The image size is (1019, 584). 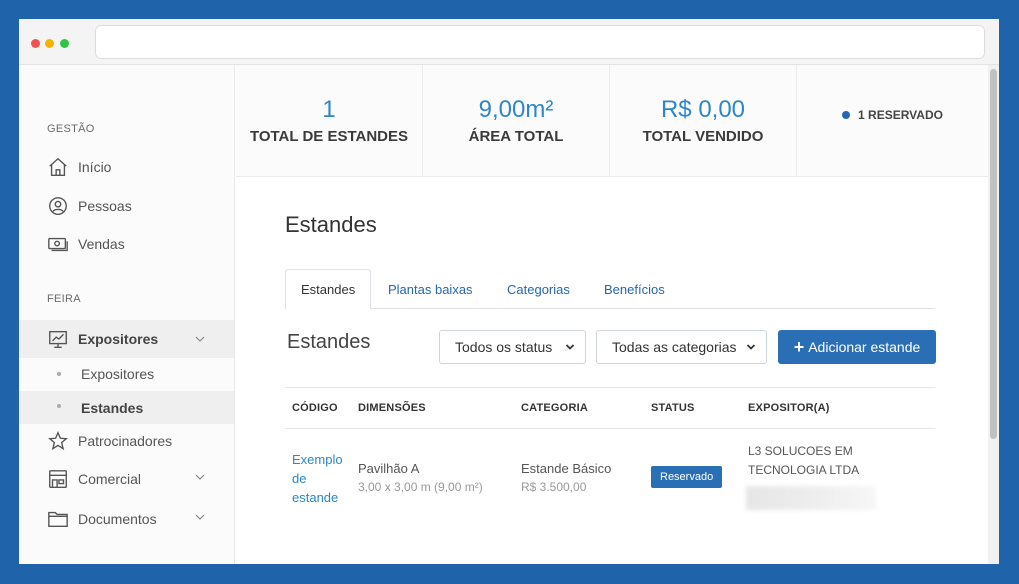 What do you see at coordinates (799, 346) in the screenshot?
I see `plus-icon: +` at bounding box center [799, 346].